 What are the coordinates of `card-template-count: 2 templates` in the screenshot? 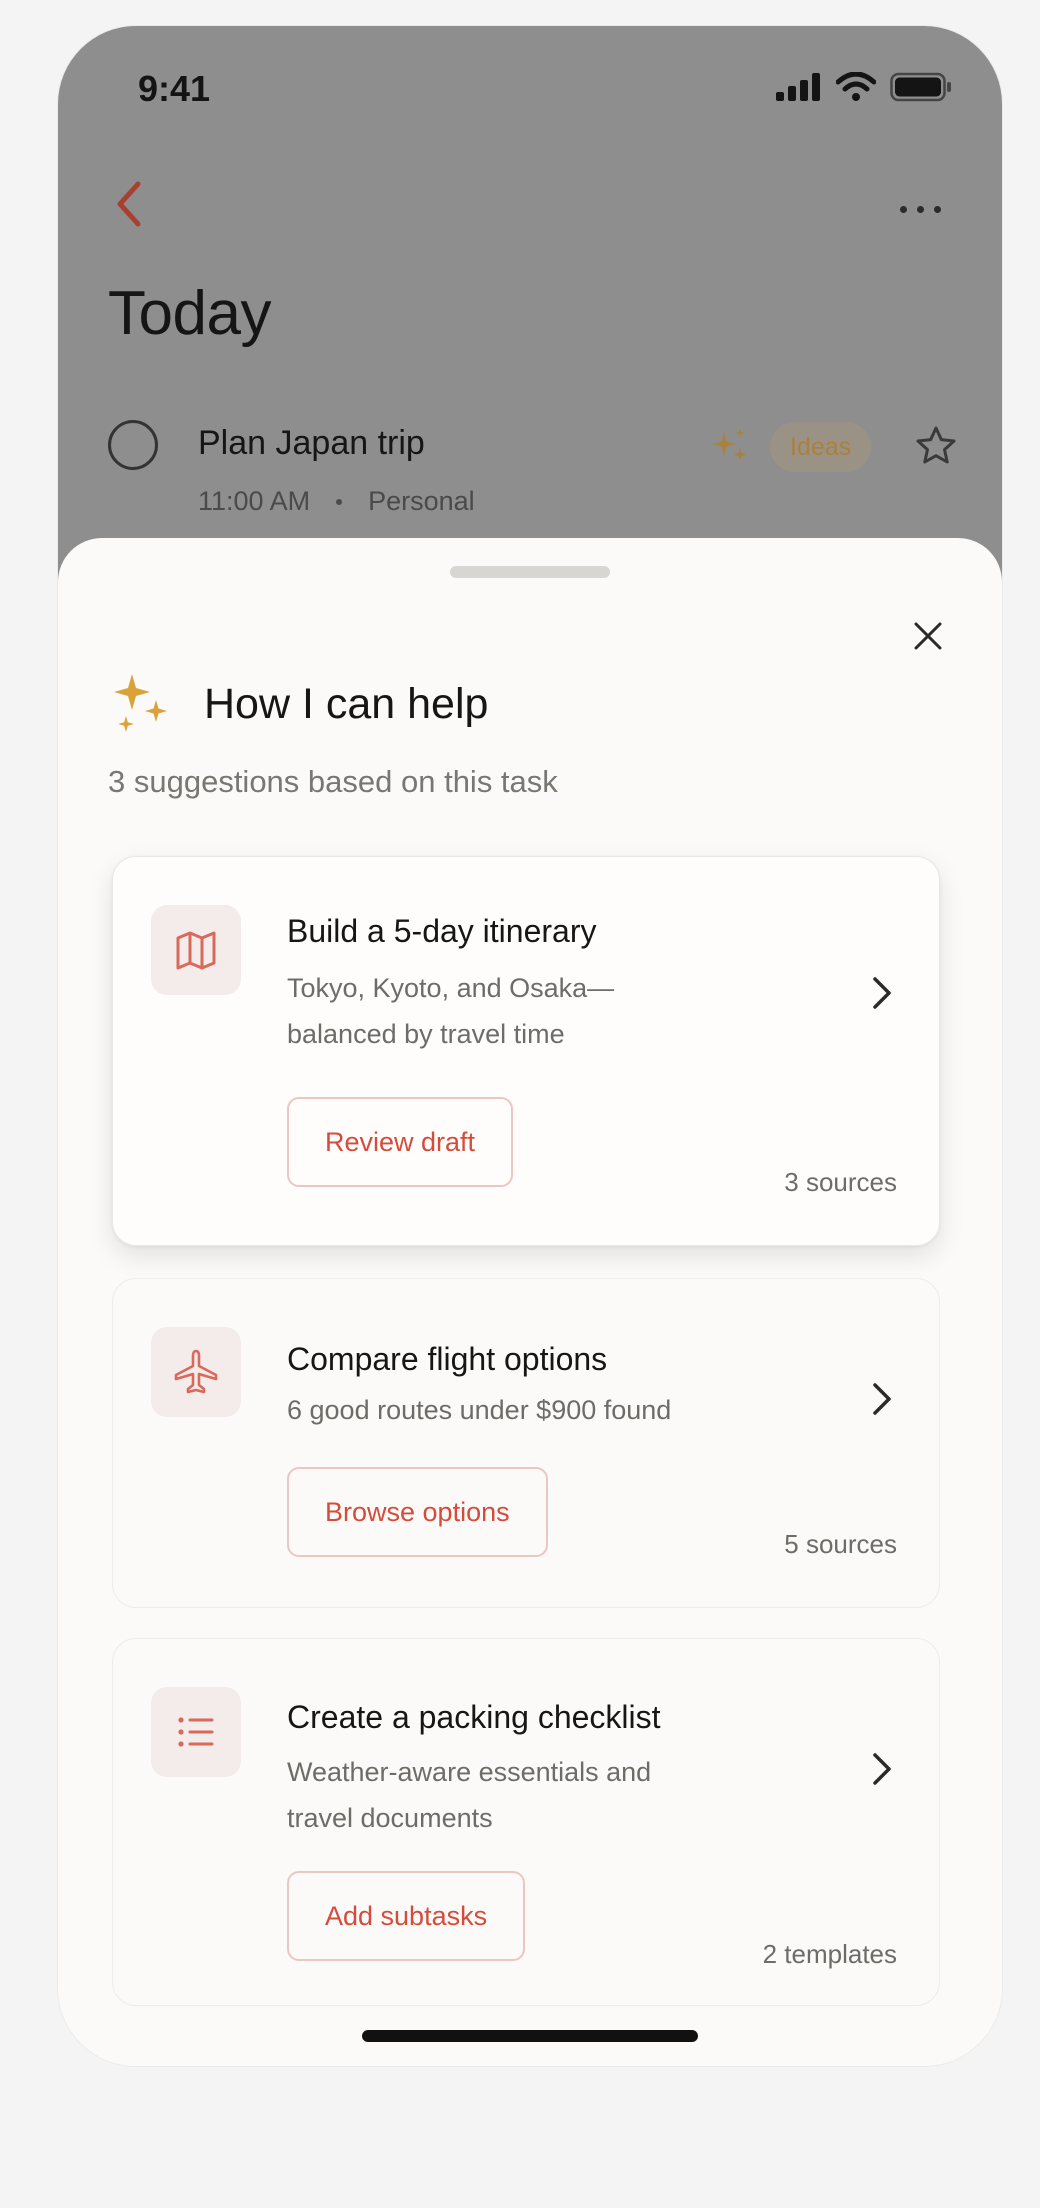 It's located at (829, 1954).